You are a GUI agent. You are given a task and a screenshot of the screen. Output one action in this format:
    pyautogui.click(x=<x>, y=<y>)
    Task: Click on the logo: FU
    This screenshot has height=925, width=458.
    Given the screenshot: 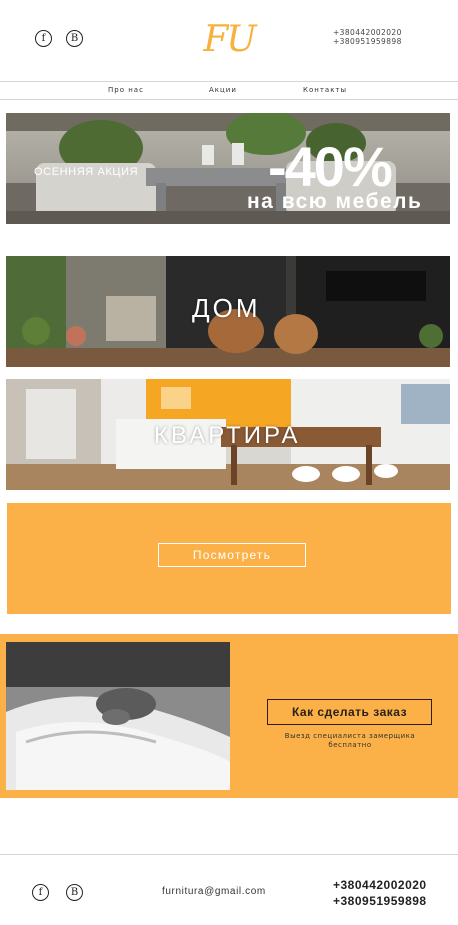 What is the action you would take?
    pyautogui.click(x=229, y=40)
    